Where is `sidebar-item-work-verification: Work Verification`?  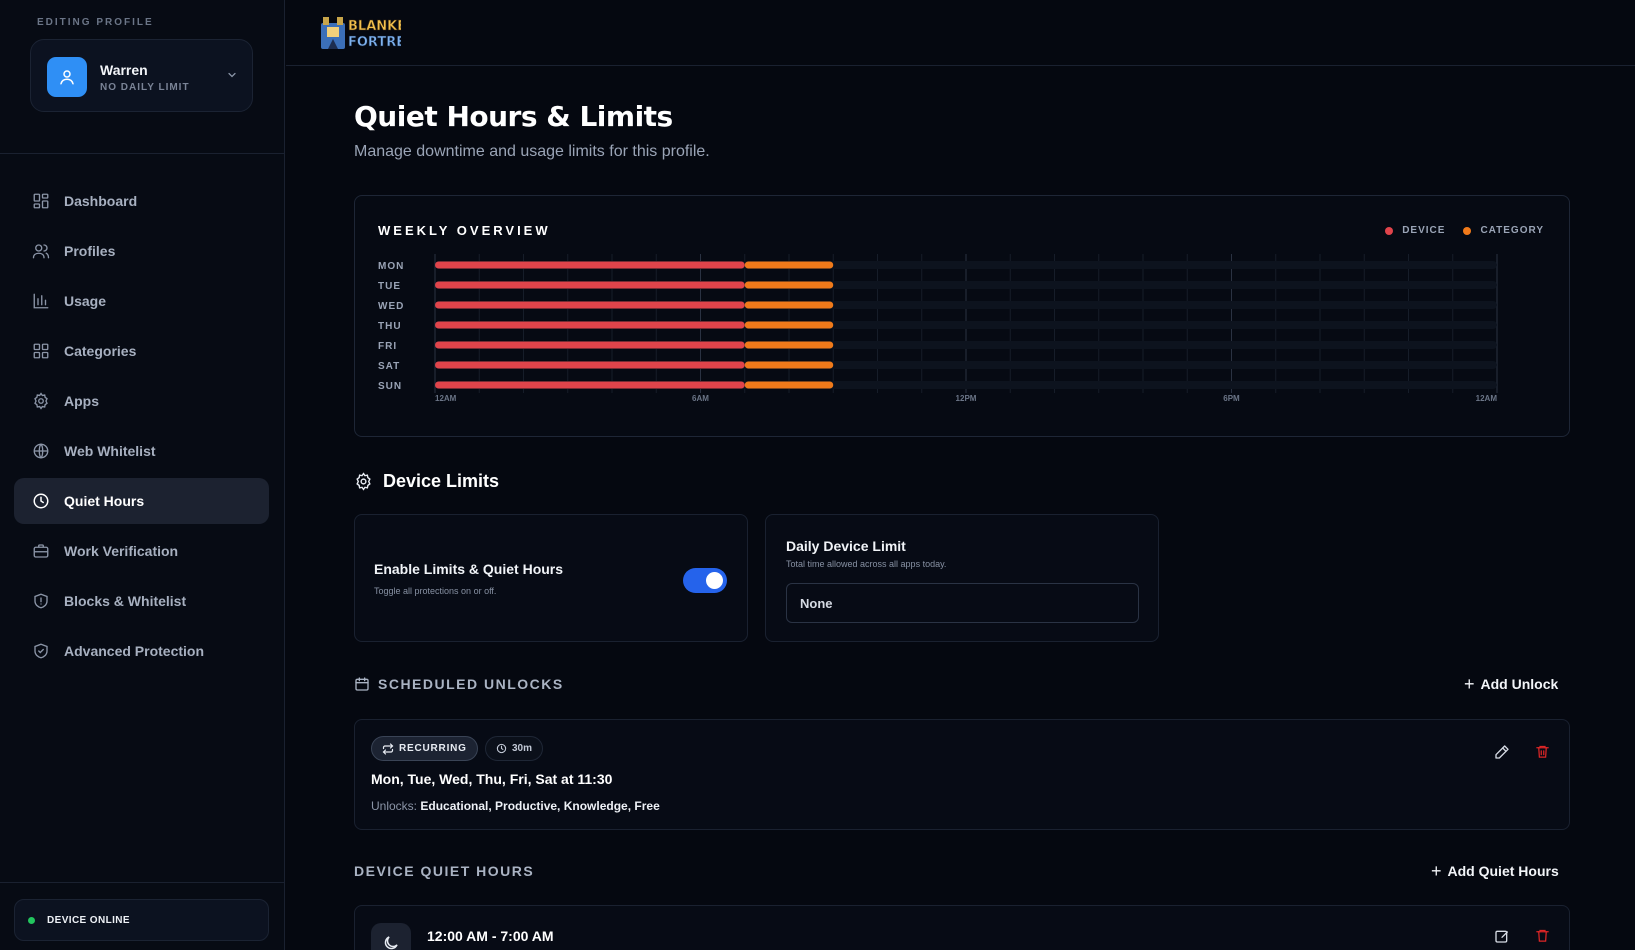
sidebar-item-work-verification: Work Verification is located at coordinates (141, 551).